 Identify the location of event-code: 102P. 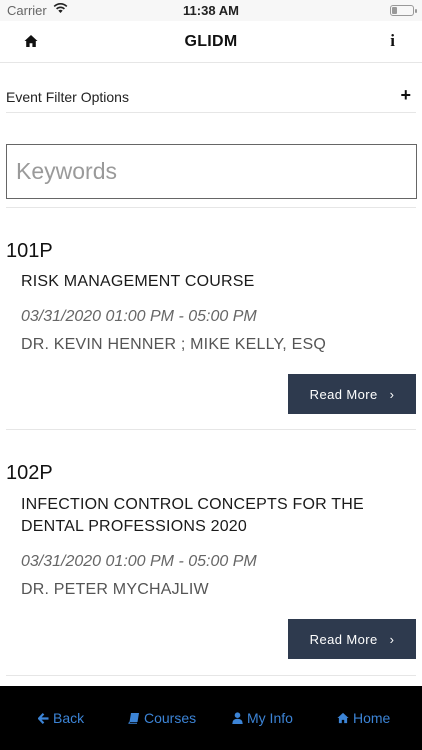
(29, 473).